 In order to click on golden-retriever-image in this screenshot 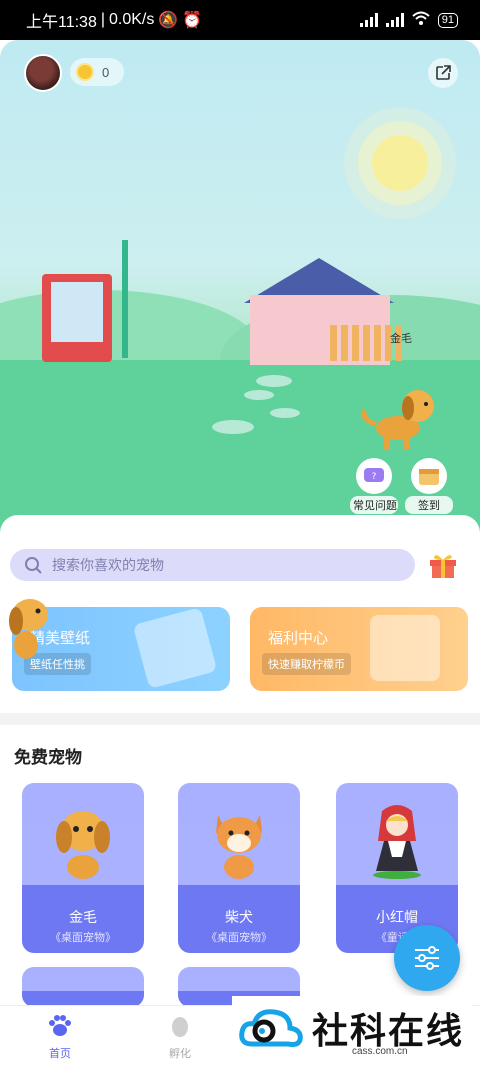, I will do `click(83, 845)`.